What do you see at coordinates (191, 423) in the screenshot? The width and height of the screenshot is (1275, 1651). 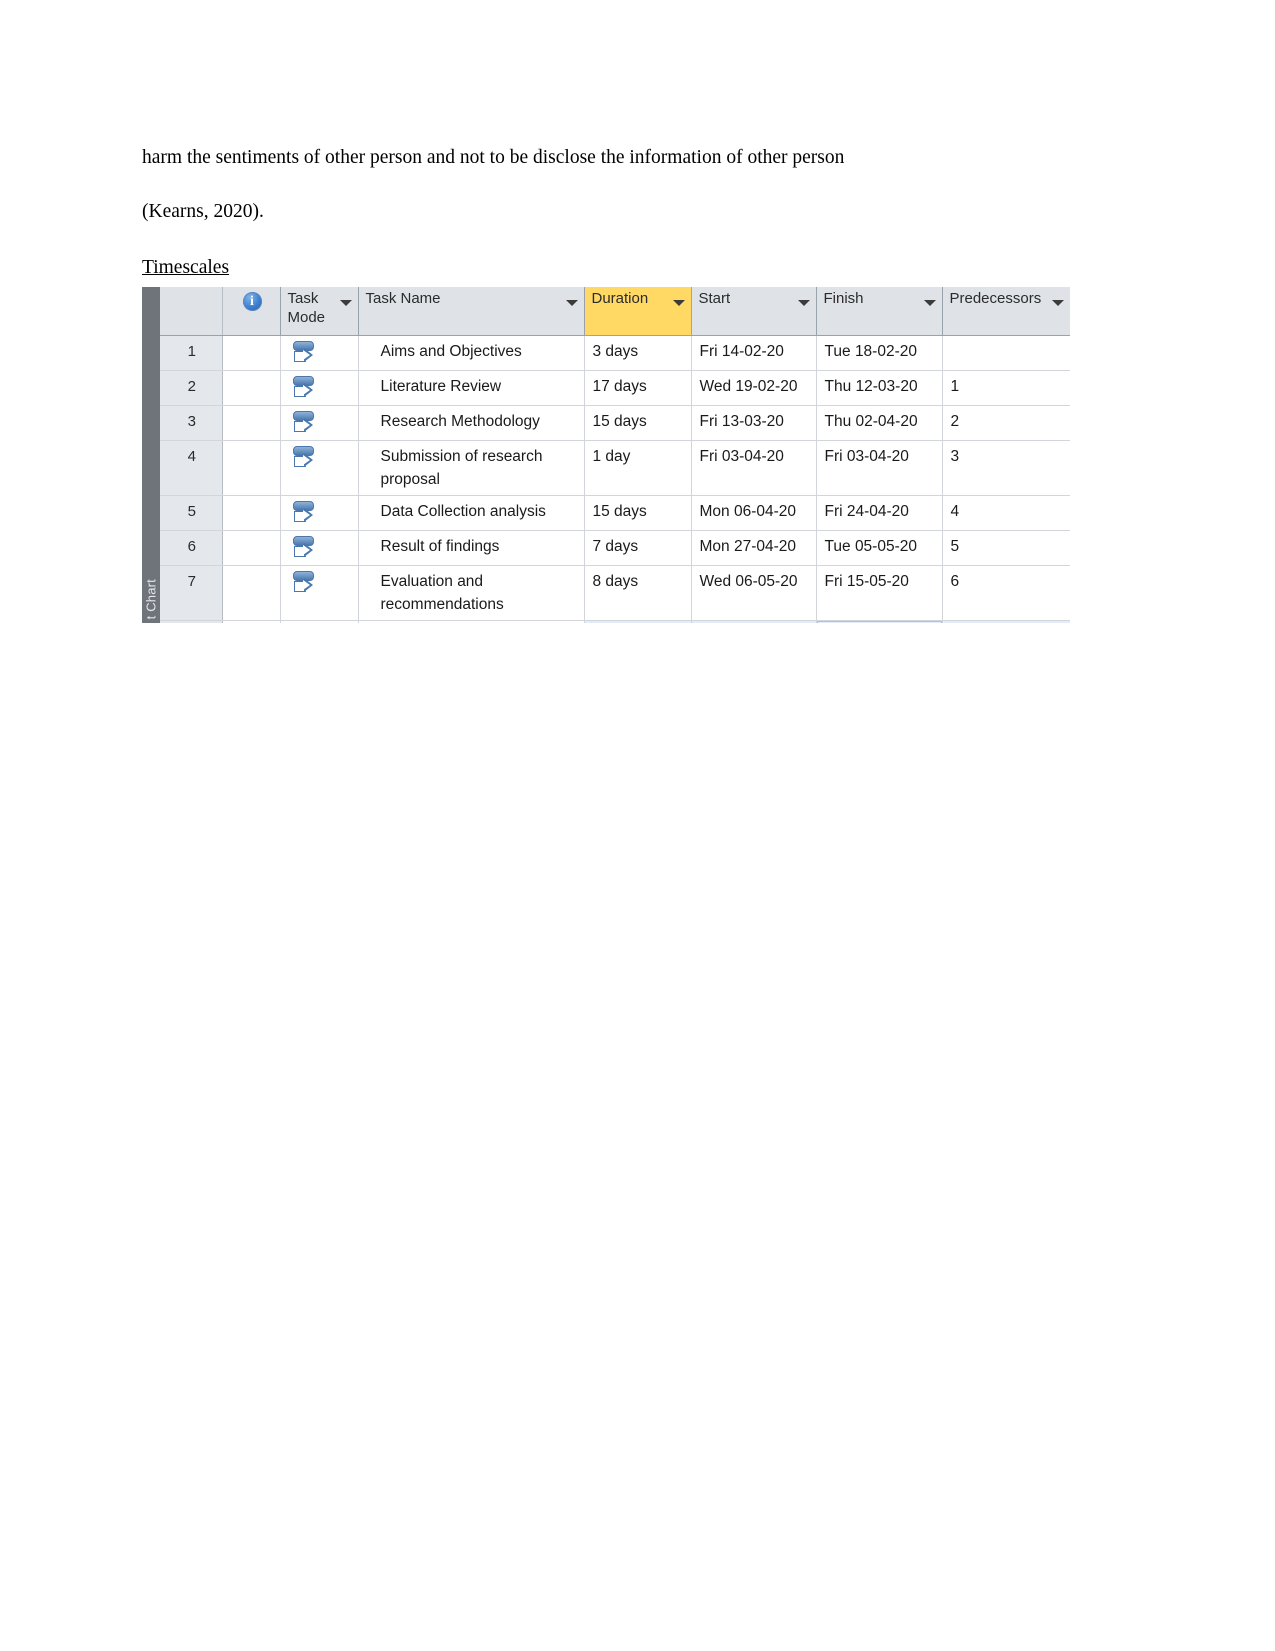 I see `row-number-cell: 3` at bounding box center [191, 423].